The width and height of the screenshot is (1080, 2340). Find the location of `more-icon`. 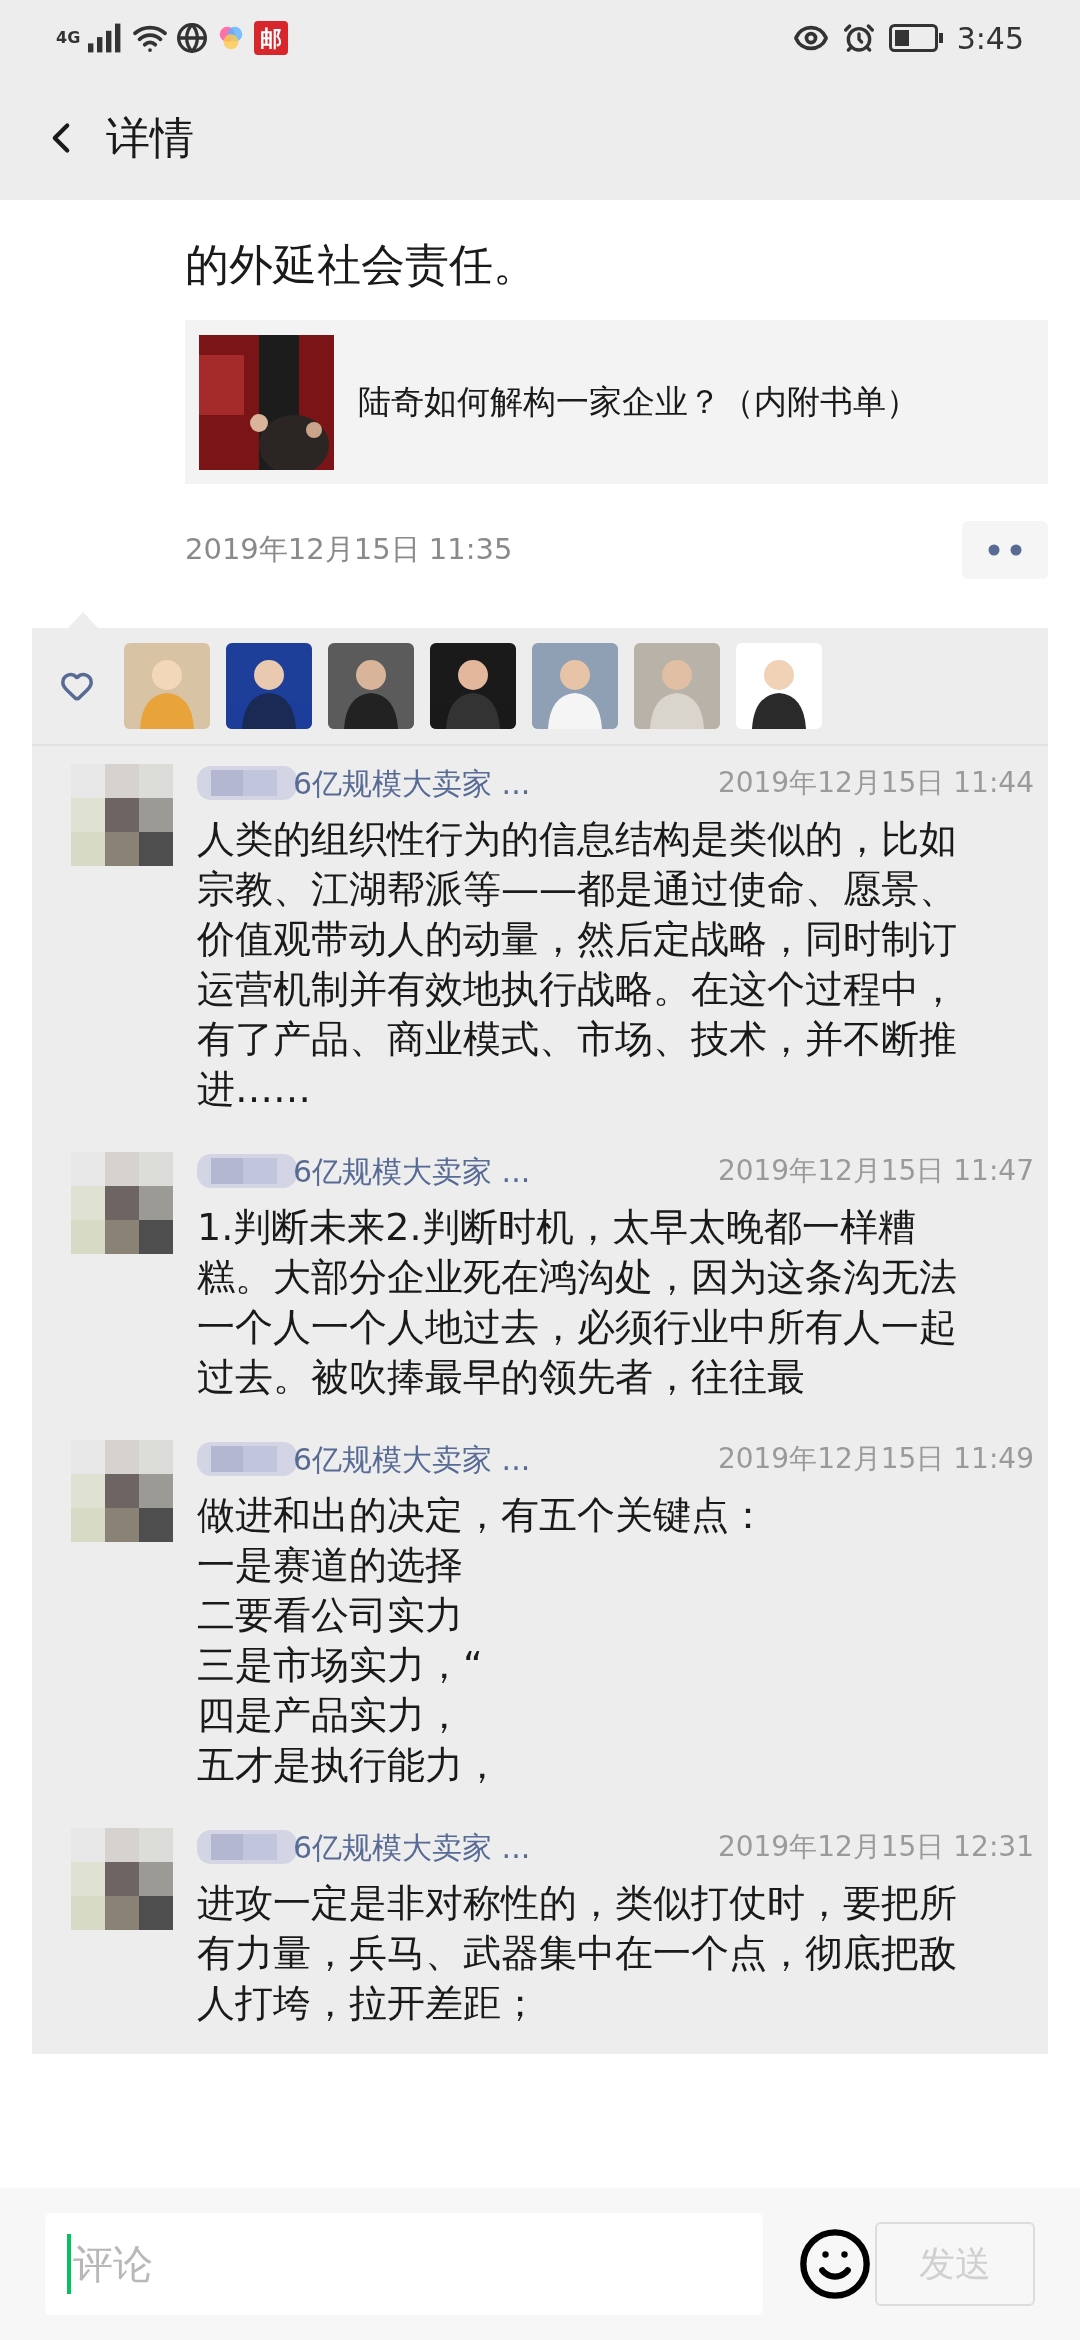

more-icon is located at coordinates (1005, 550).